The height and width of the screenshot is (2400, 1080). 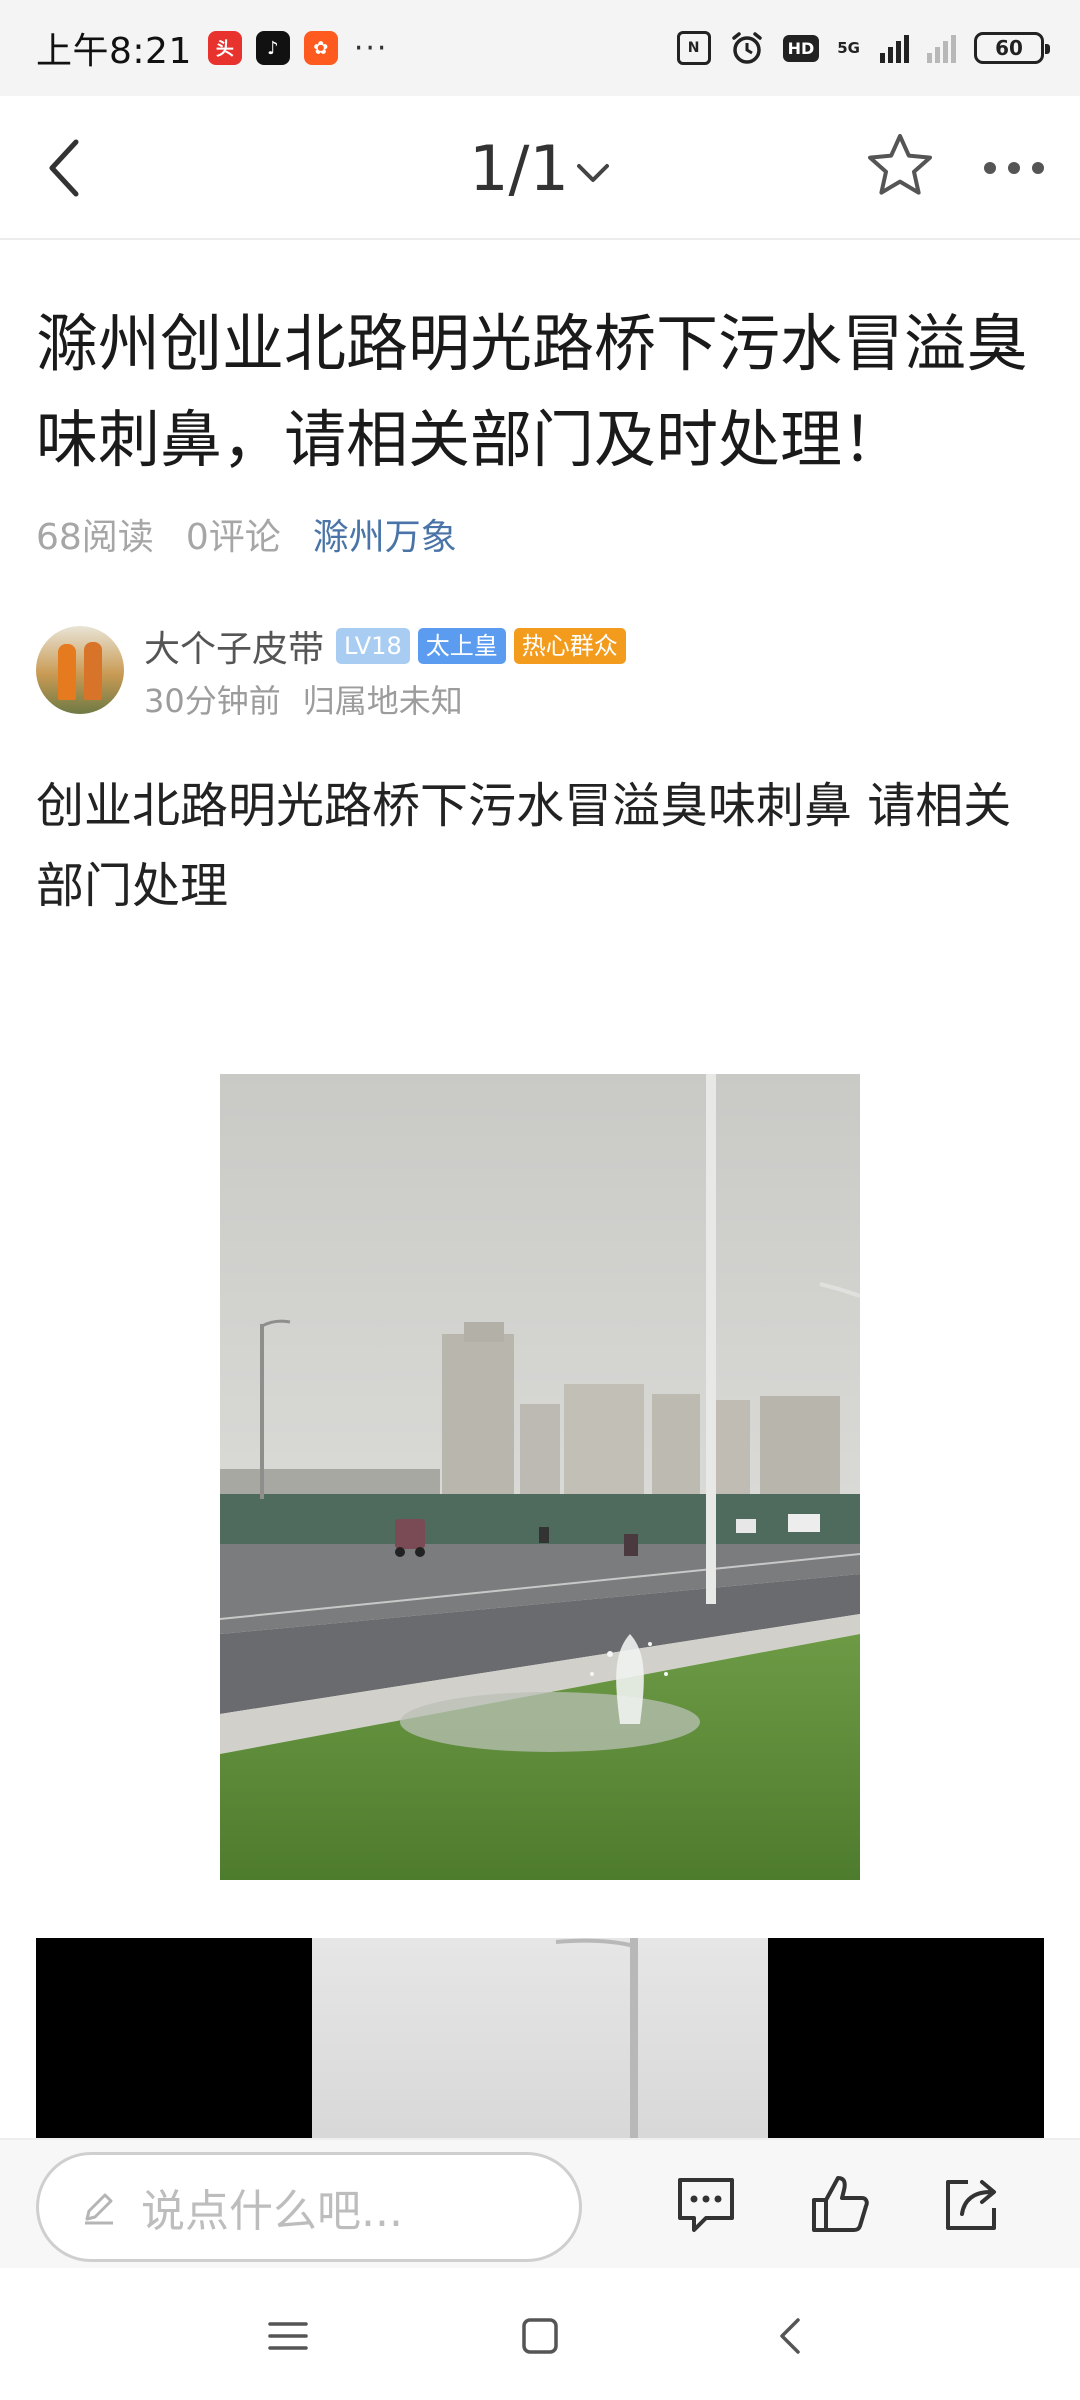 What do you see at coordinates (320, 48) in the screenshot?
I see `kuaishou-app-icon: ✿` at bounding box center [320, 48].